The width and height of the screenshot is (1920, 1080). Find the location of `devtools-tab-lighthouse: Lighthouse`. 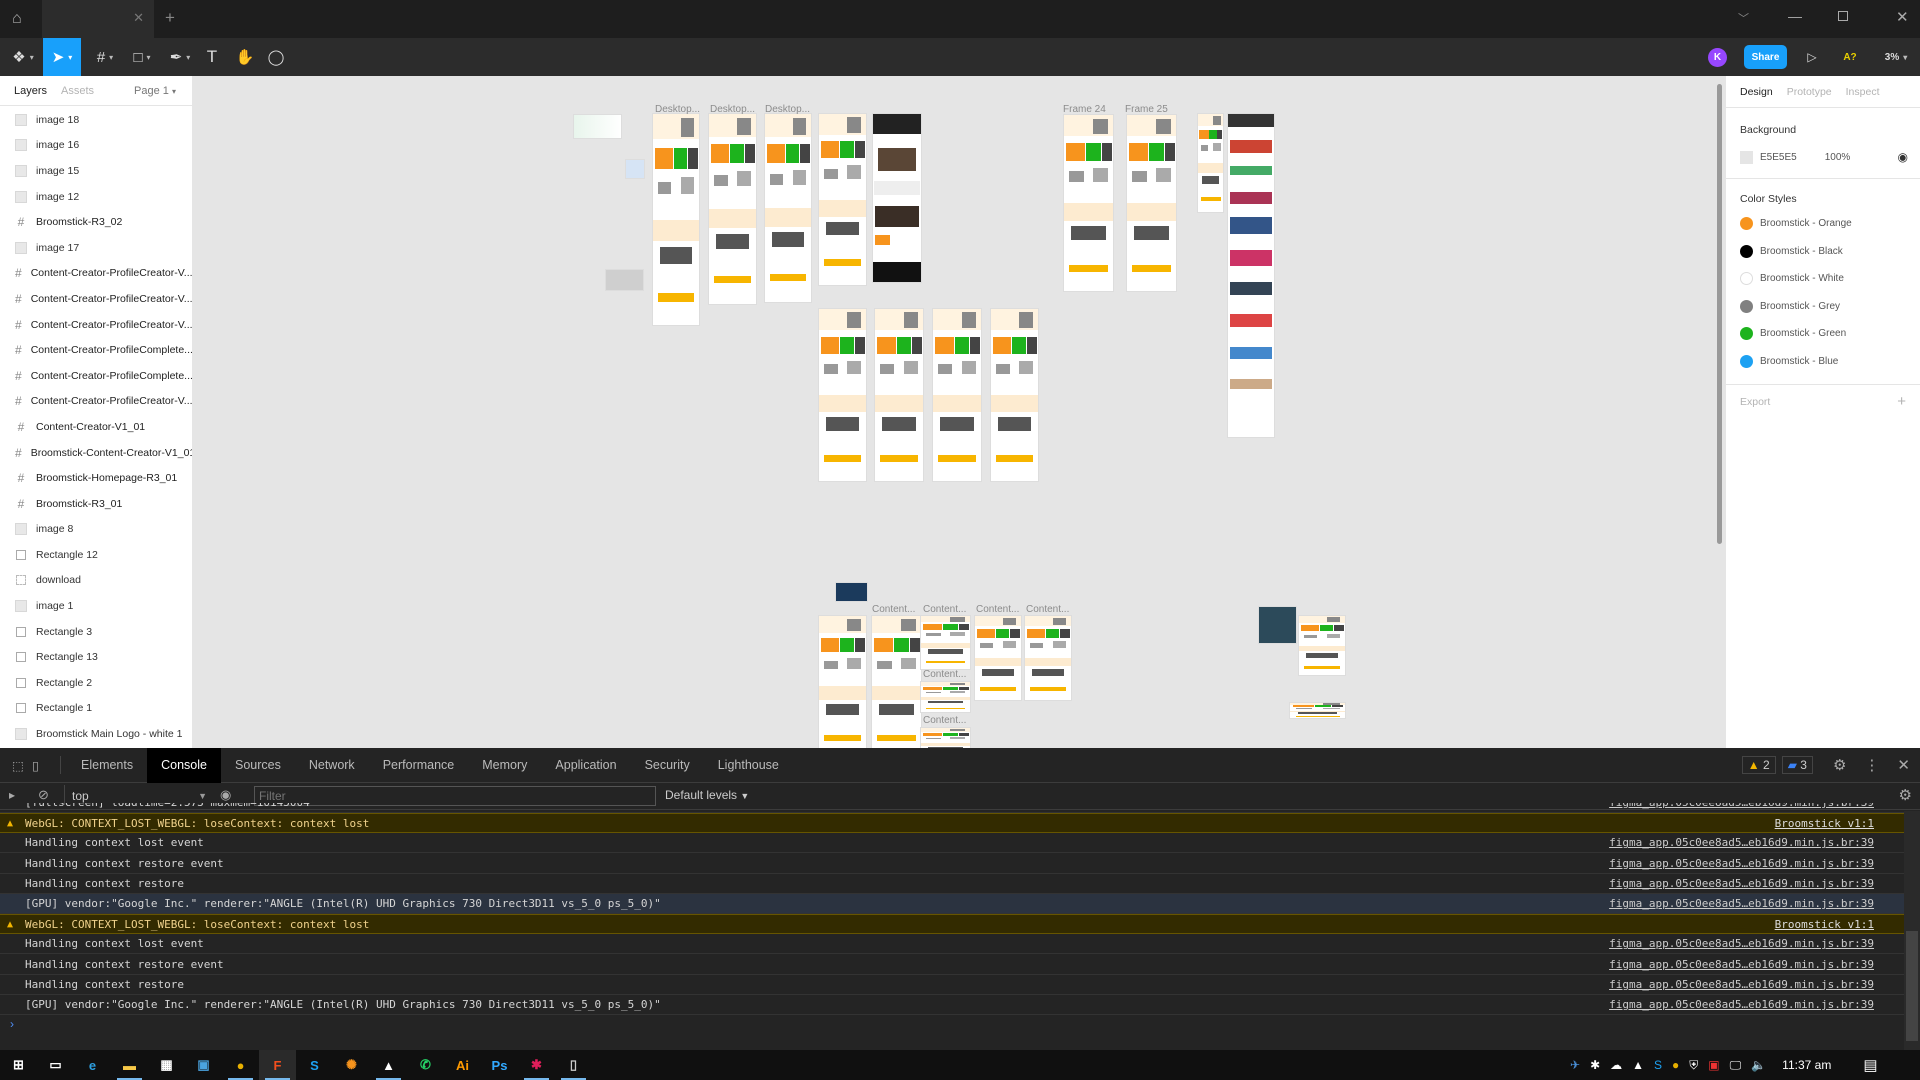

devtools-tab-lighthouse: Lighthouse is located at coordinates (748, 765).